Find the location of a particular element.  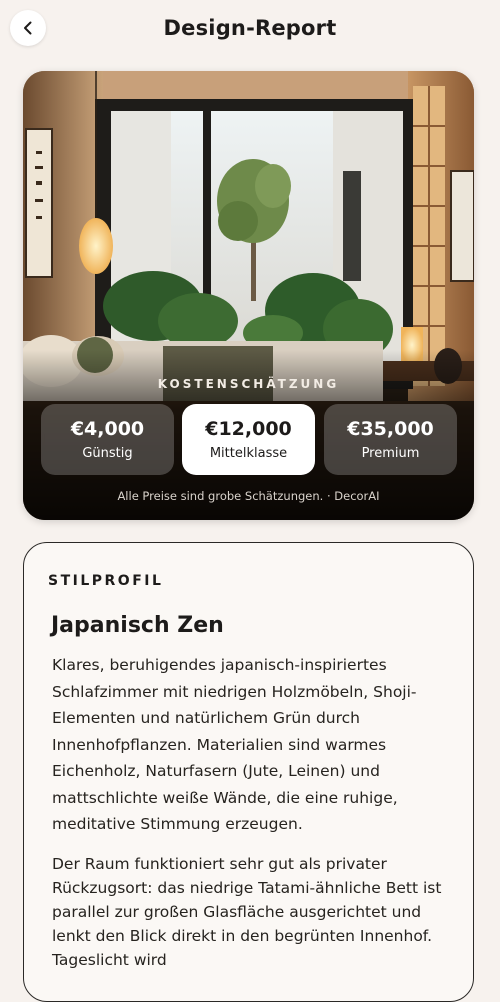

top-bar: Design-Report is located at coordinates (250, 30).